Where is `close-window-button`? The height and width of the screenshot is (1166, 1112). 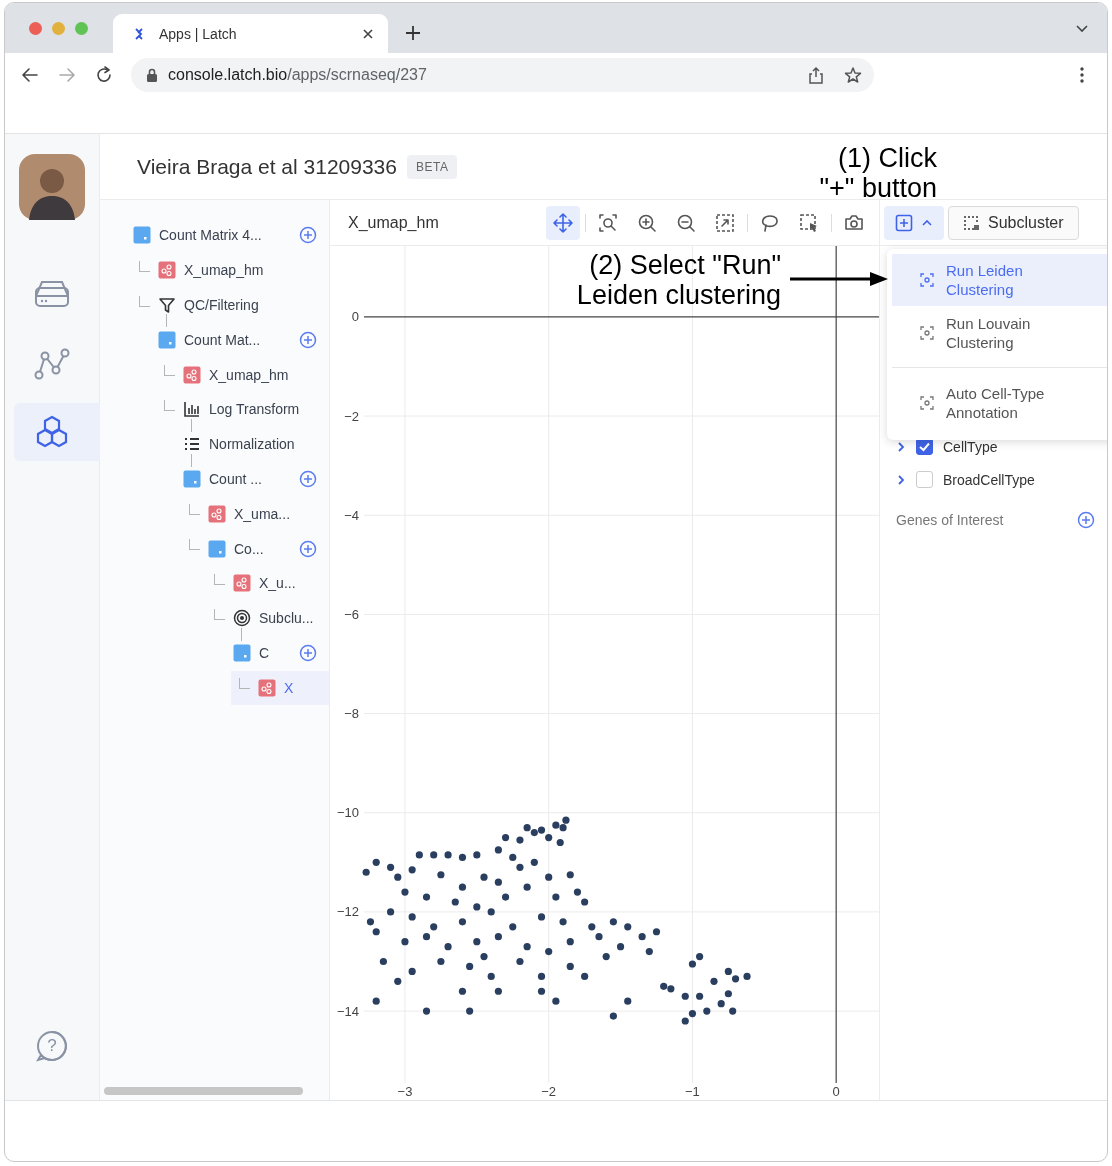
close-window-button is located at coordinates (35, 28).